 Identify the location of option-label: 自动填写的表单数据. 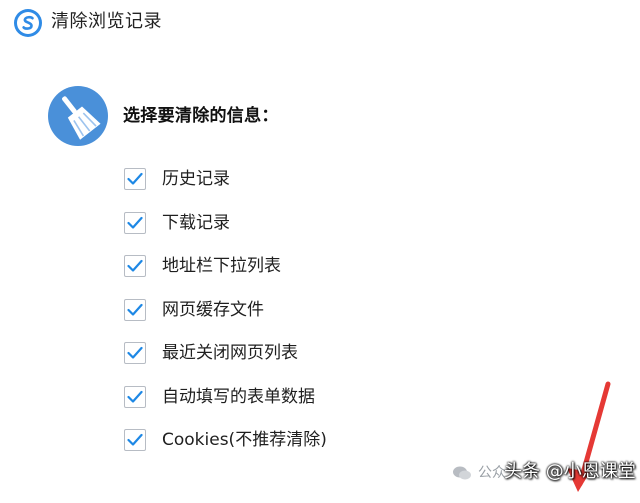
(238, 396).